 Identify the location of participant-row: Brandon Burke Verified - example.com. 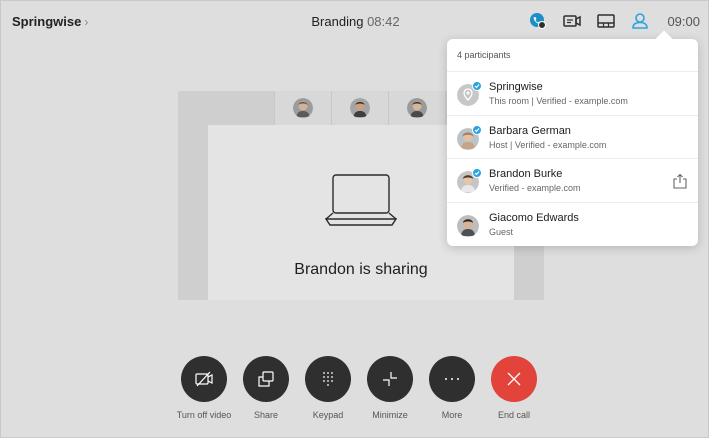
(572, 181).